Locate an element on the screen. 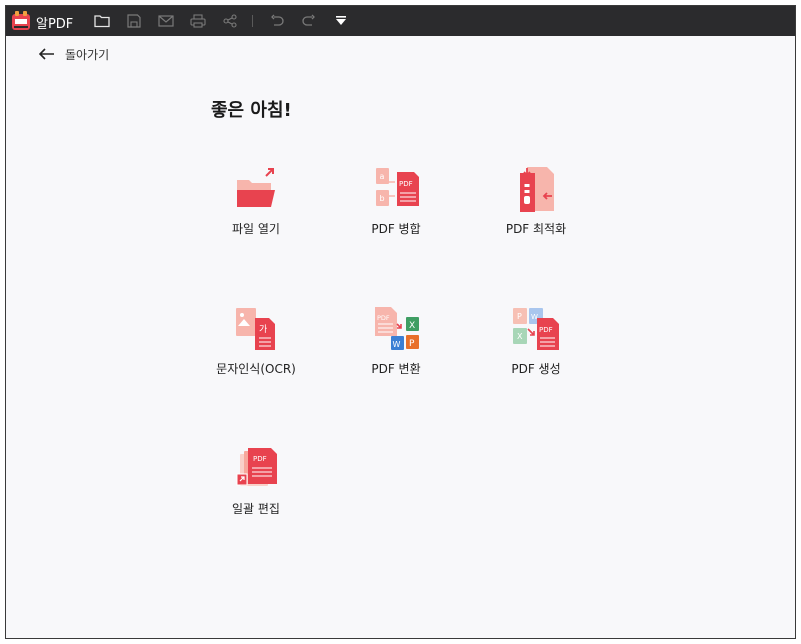  share-icon is located at coordinates (230, 21).